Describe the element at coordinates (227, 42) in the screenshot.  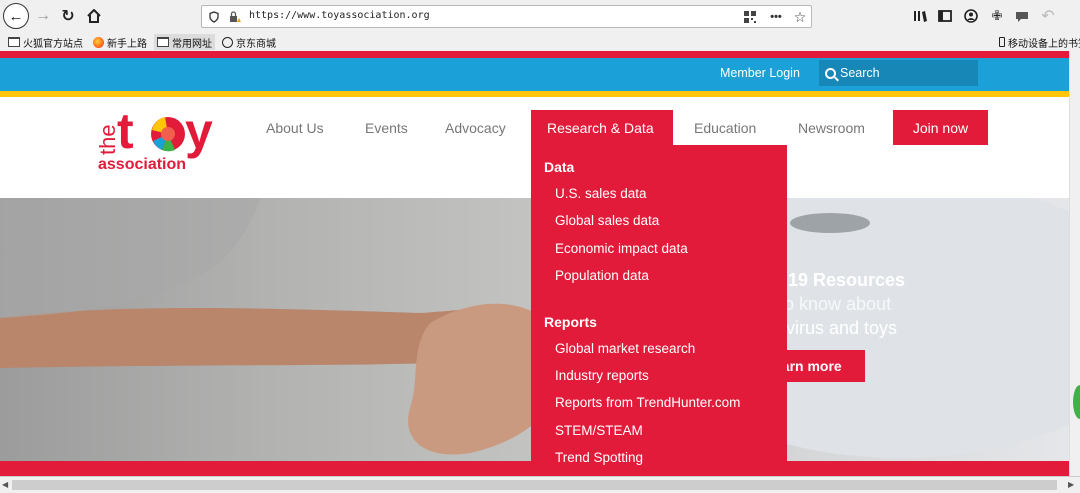
I see `globe-icon` at that location.